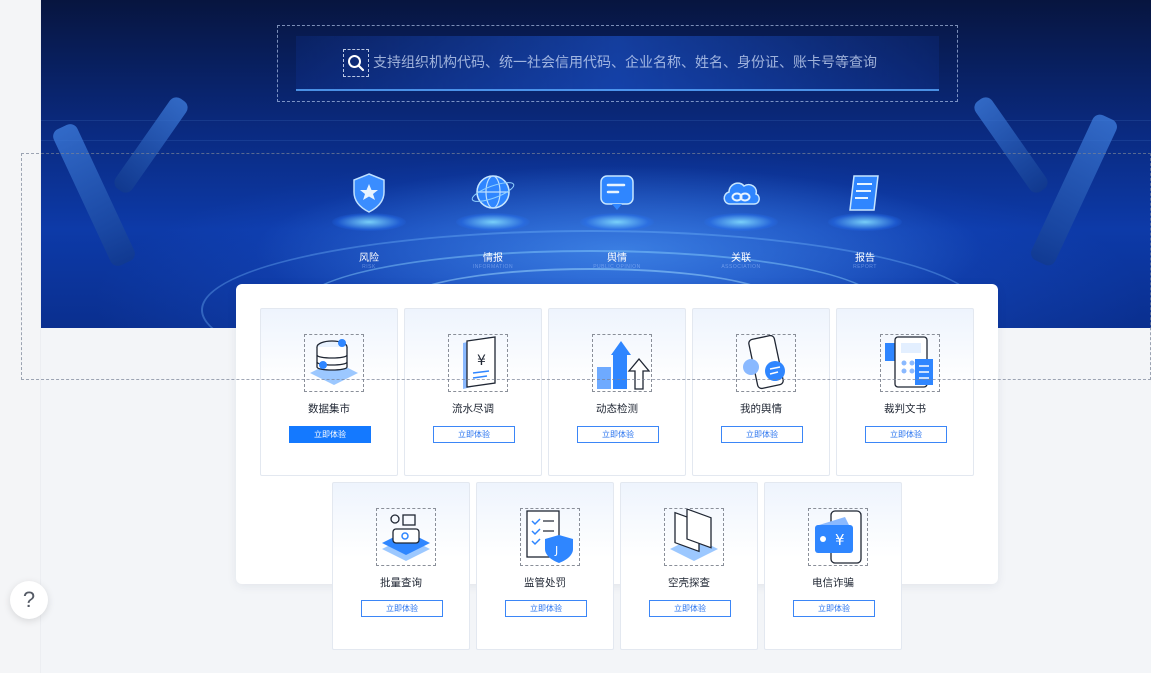 The height and width of the screenshot is (673, 1151). What do you see at coordinates (617, 220) in the screenshot?
I see `hero-nav-opinion: 舆情 PUBLIC OPINION` at bounding box center [617, 220].